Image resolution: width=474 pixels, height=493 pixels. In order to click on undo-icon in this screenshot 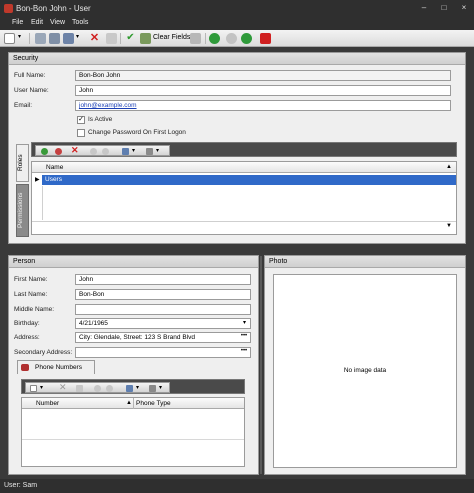, I will do `click(111, 38)`.